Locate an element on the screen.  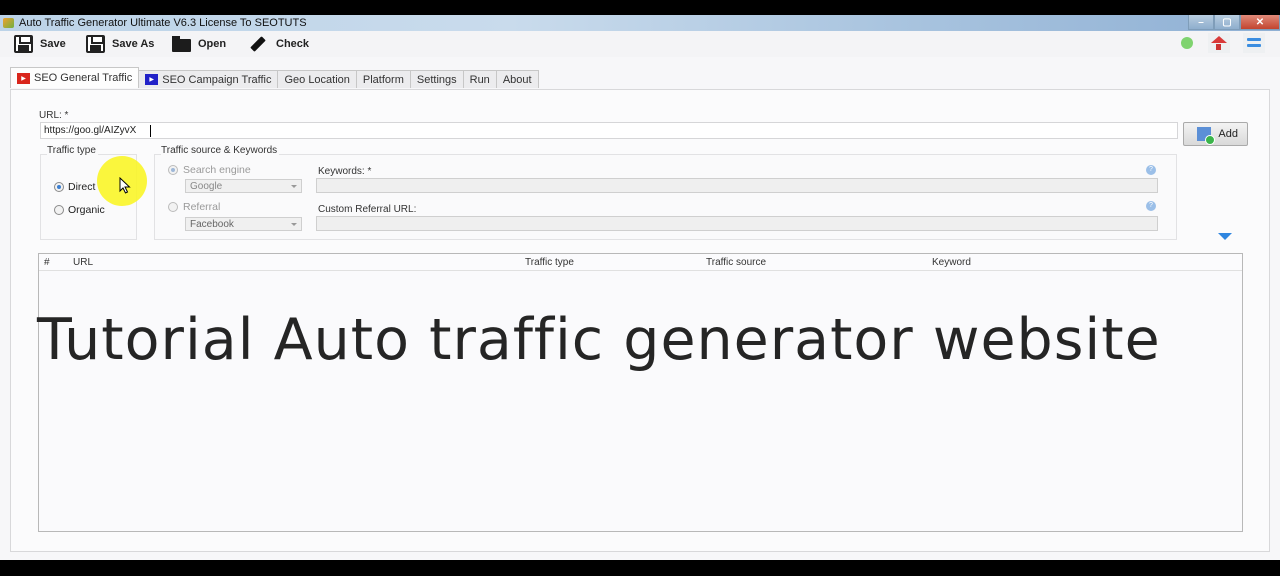
app-icon is located at coordinates (8, 23).